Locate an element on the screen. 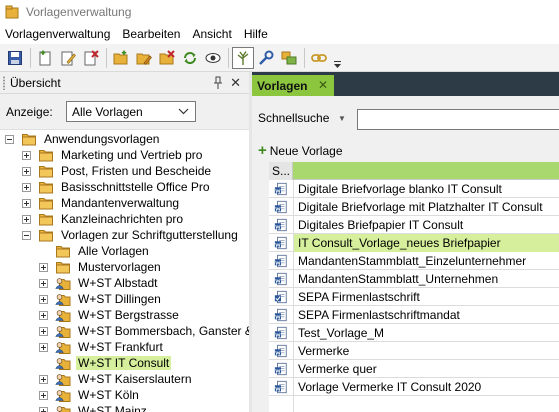 The image size is (559, 412). tree-node: W+ST IT Consult is located at coordinates (105, 363).